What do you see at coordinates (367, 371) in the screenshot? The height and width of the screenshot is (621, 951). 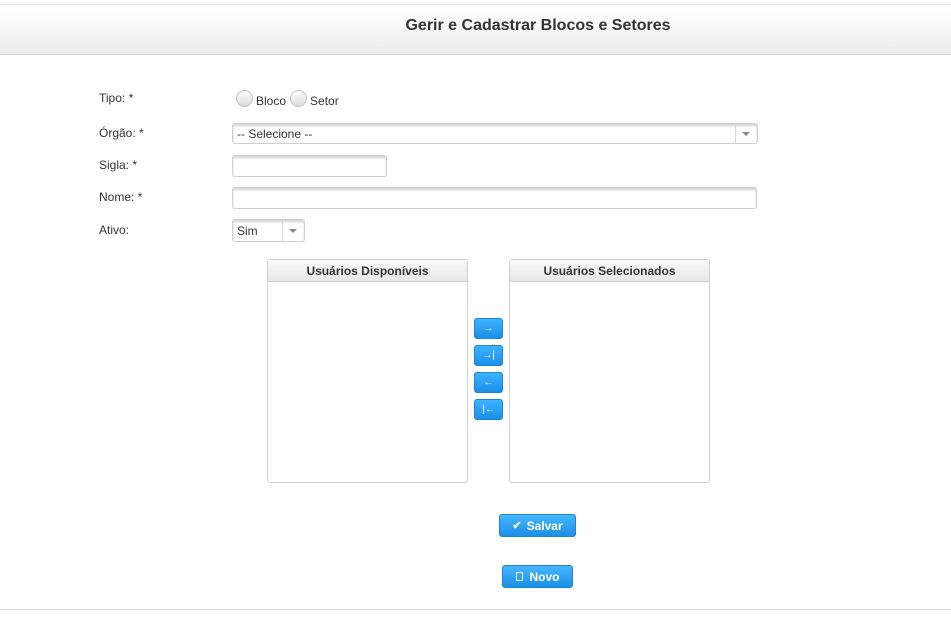 I see `available-users-list: Usuários Disponíveis` at bounding box center [367, 371].